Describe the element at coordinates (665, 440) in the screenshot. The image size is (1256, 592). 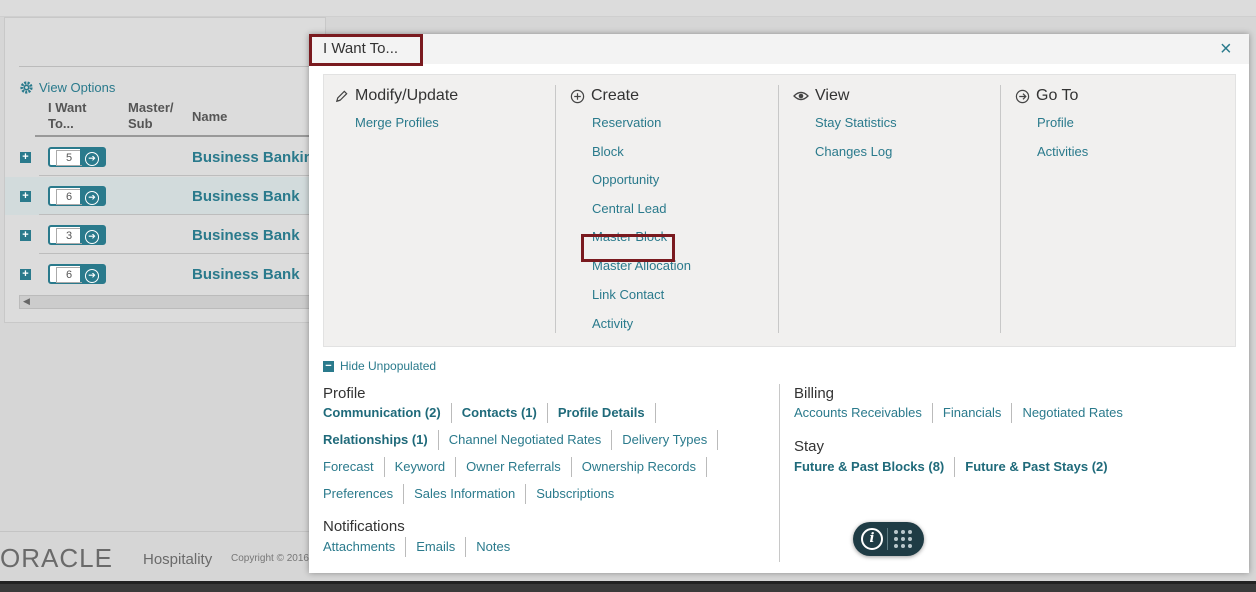
I see `link-delivery-types: Delivery Types` at that location.